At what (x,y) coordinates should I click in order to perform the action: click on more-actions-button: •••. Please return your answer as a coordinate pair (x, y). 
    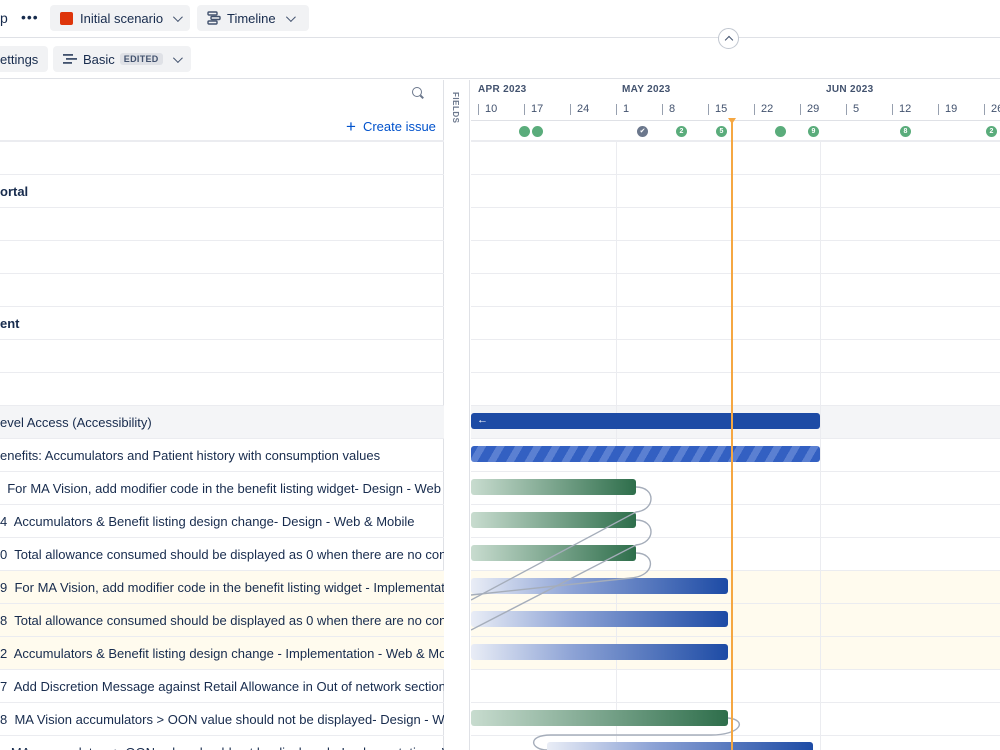
    Looking at the image, I should click on (30, 17).